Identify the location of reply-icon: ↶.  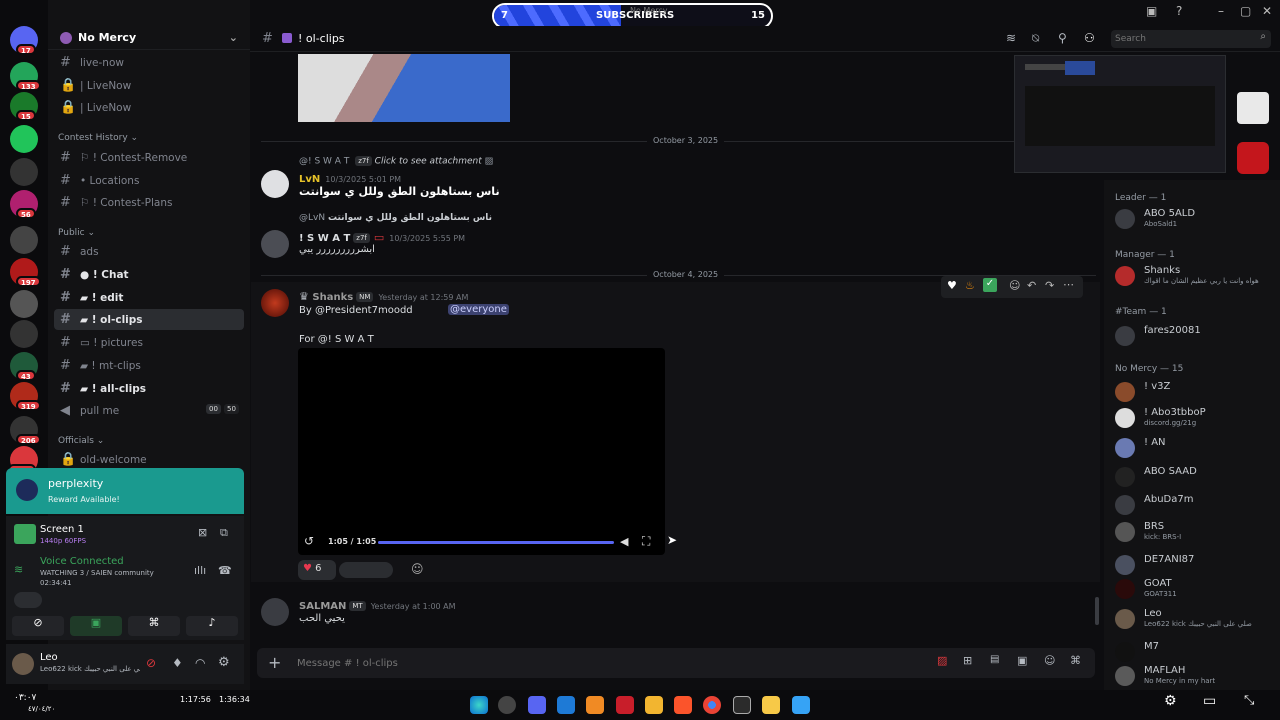
(1031, 285).